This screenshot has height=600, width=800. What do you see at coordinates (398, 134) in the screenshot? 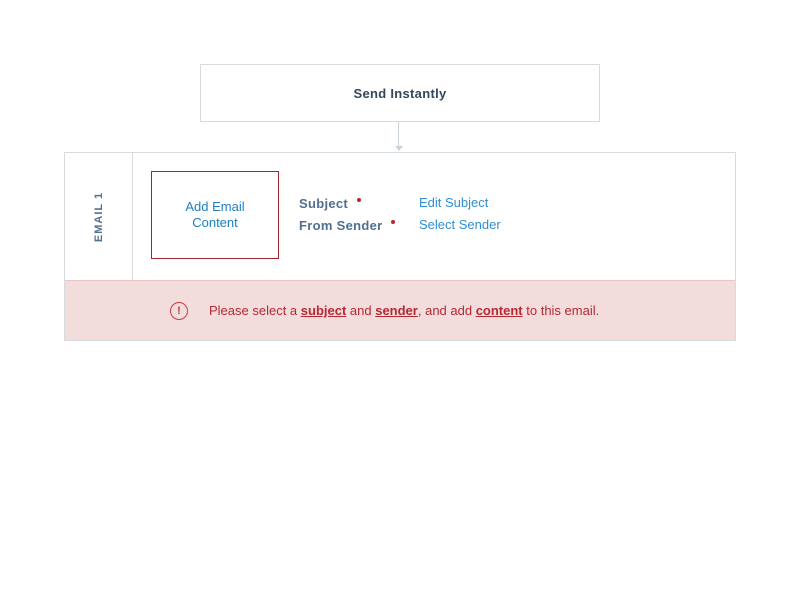
I see `connector-line` at bounding box center [398, 134].